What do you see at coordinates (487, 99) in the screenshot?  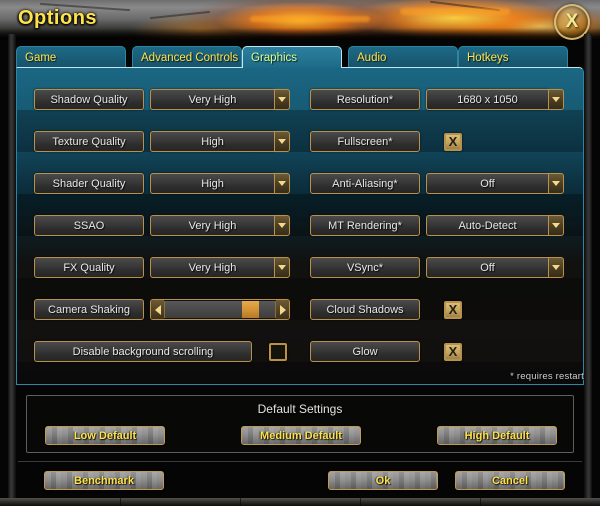 I see `dropdown-value-resolution: 1680 x 1050` at bounding box center [487, 99].